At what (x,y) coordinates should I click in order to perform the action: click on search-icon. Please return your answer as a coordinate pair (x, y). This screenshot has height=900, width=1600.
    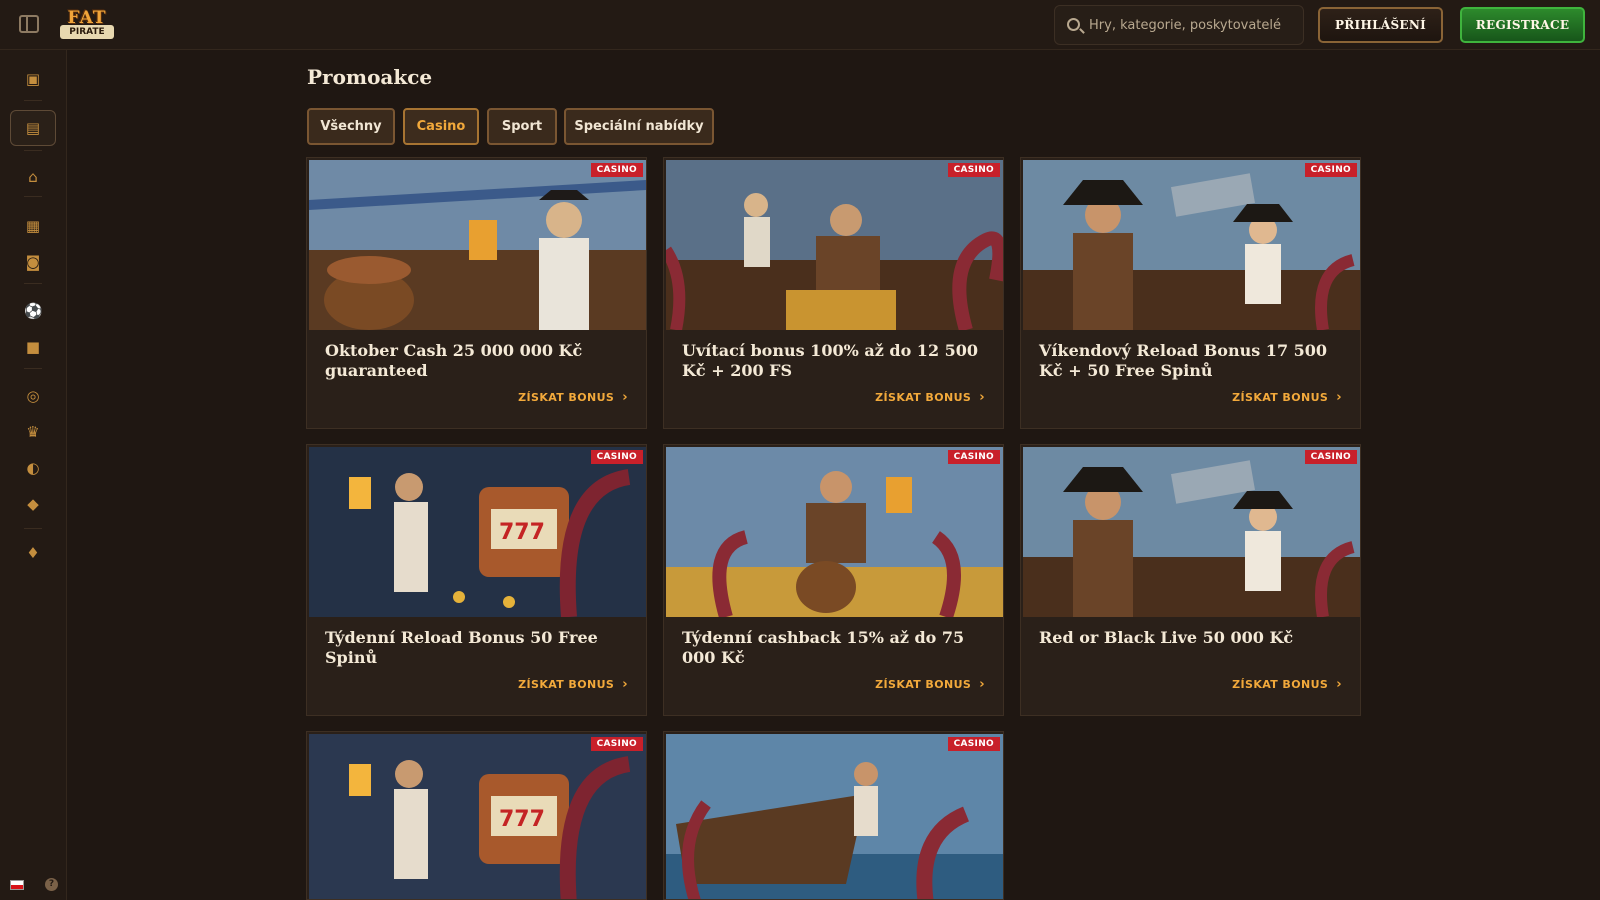
    Looking at the image, I should click on (1073, 24).